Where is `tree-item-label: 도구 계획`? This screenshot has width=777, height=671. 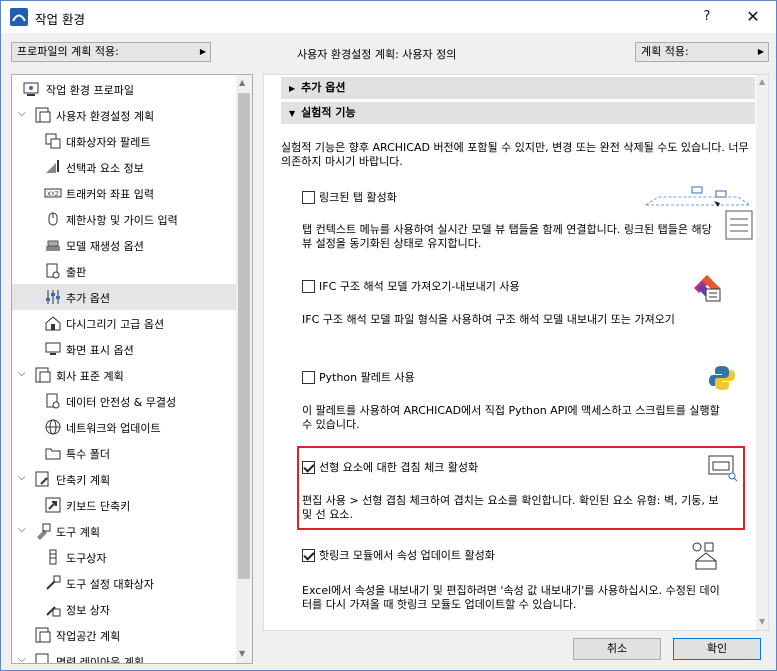 tree-item-label: 도구 계획 is located at coordinates (78, 532).